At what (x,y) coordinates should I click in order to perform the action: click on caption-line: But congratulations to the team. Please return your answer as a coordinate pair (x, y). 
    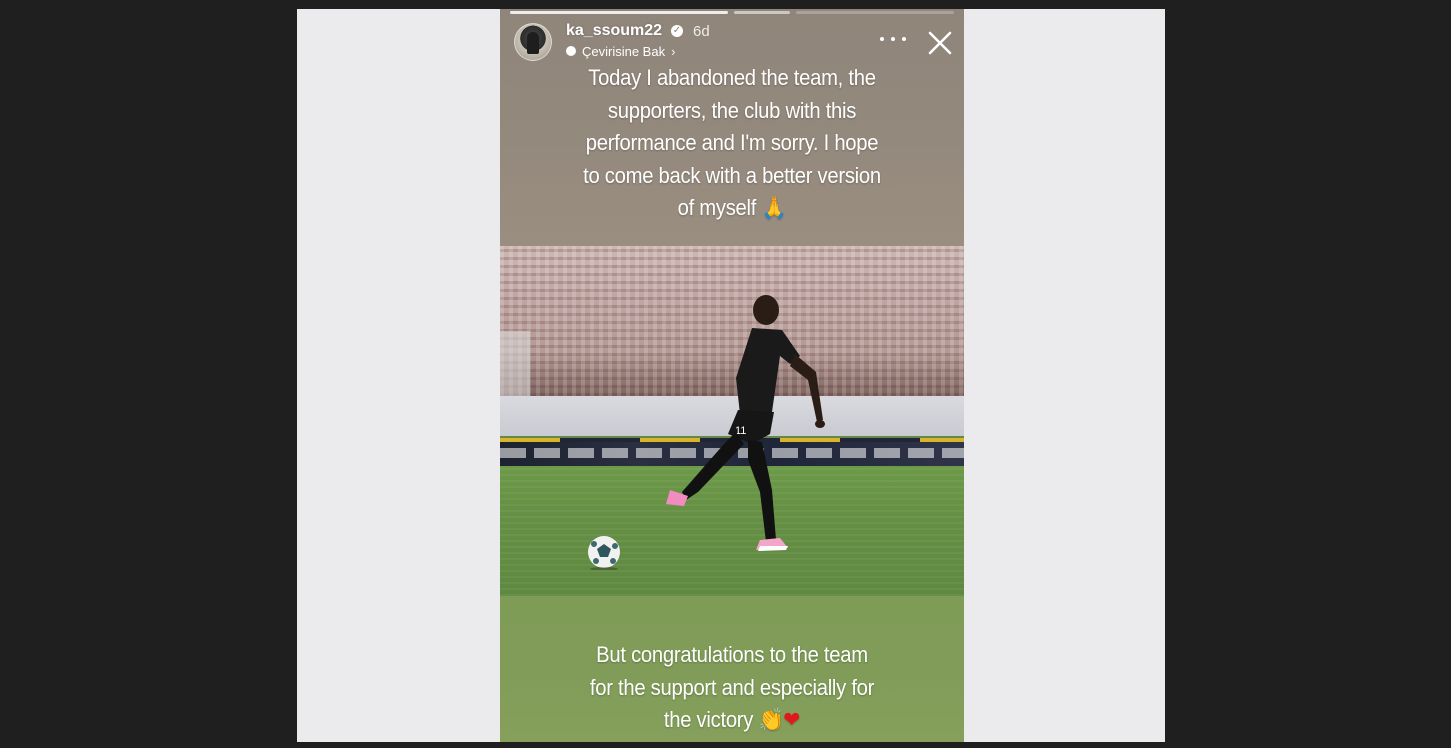
    Looking at the image, I should click on (732, 654).